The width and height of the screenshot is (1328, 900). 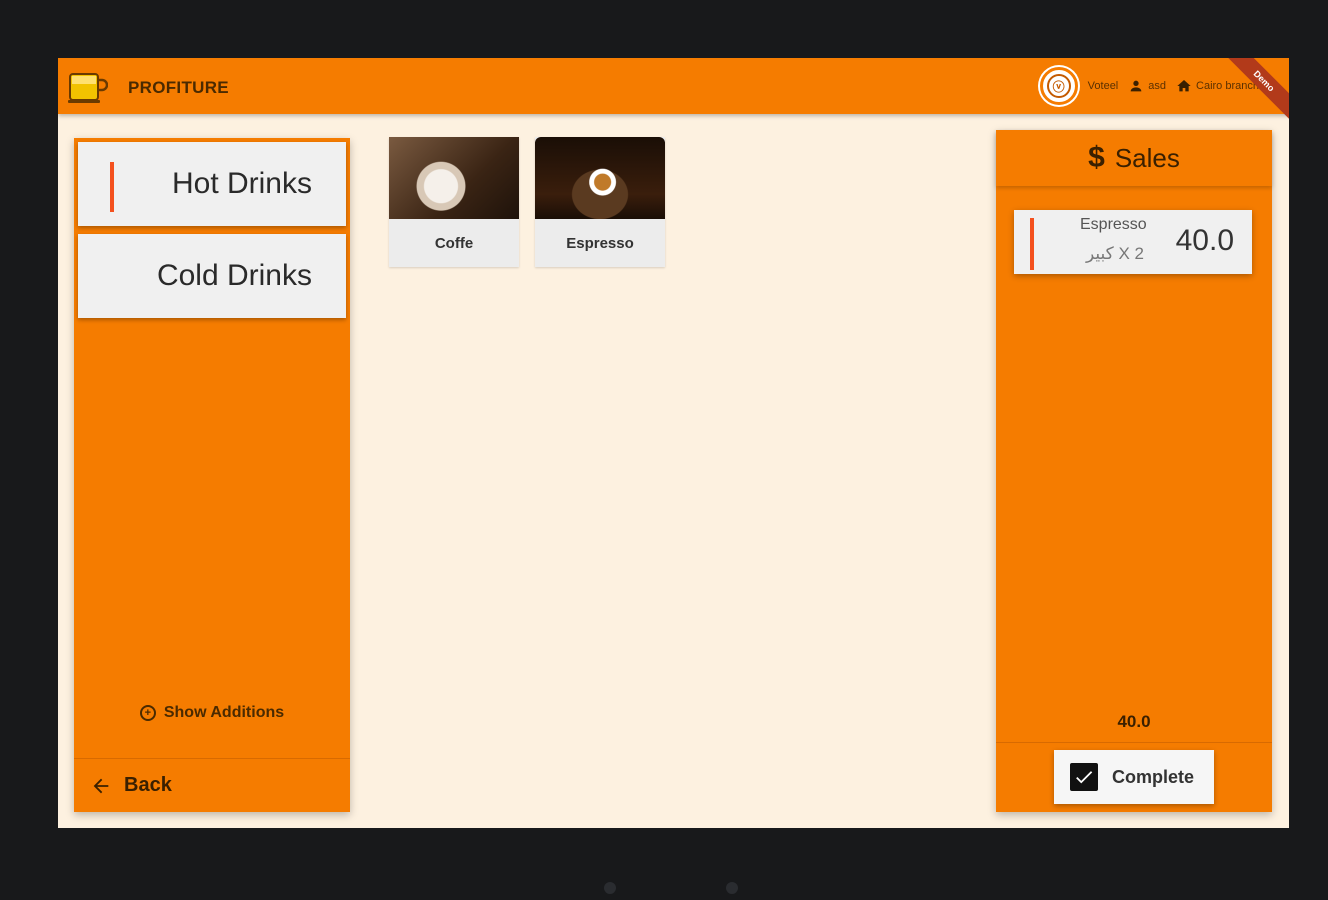 I want to click on avatar-glyph: ⓥ, so click(x=1058, y=86).